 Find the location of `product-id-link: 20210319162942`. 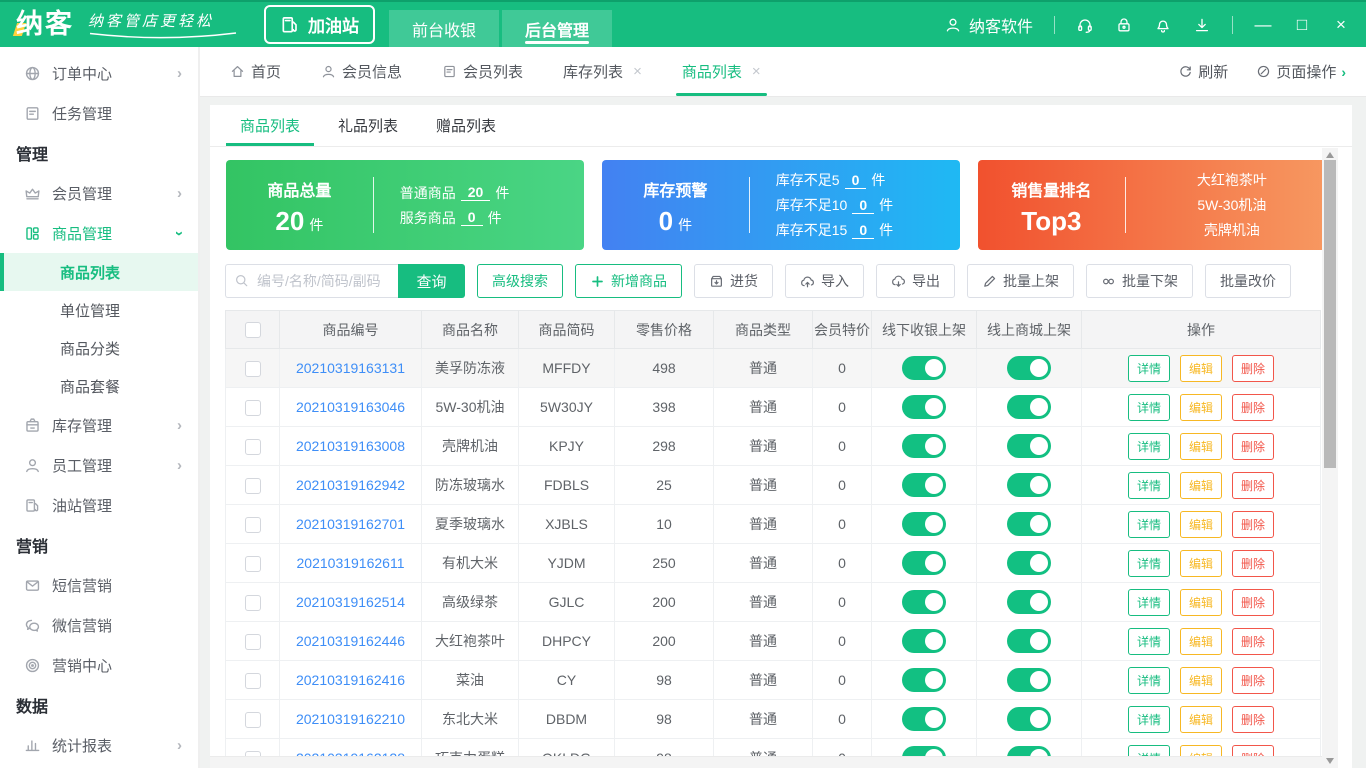

product-id-link: 20210319162942 is located at coordinates (350, 485).